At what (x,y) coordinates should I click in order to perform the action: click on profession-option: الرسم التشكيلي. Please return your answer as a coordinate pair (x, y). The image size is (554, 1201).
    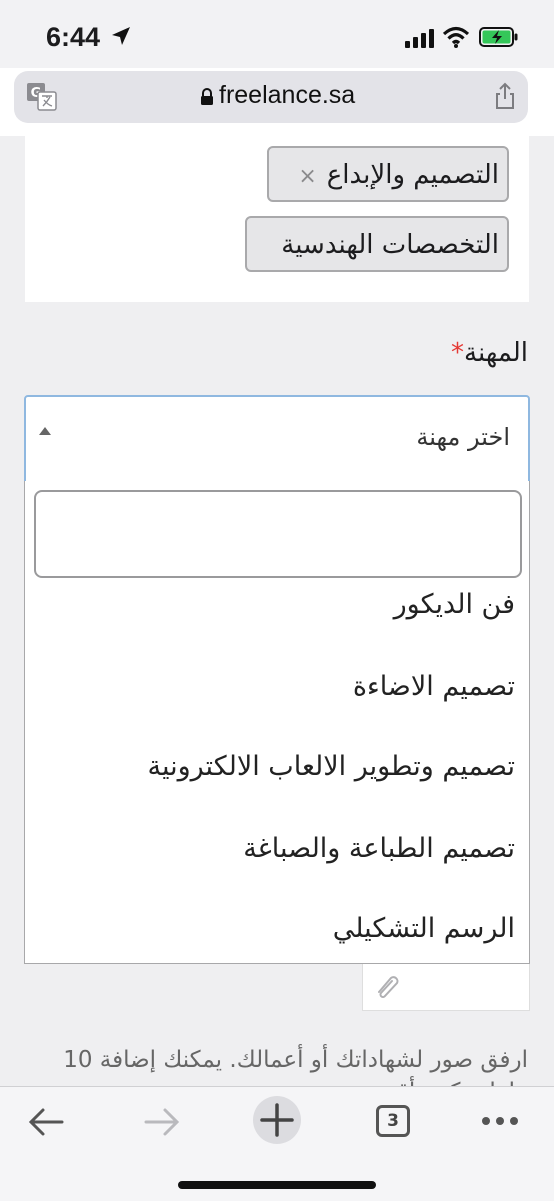
    Looking at the image, I should click on (424, 928).